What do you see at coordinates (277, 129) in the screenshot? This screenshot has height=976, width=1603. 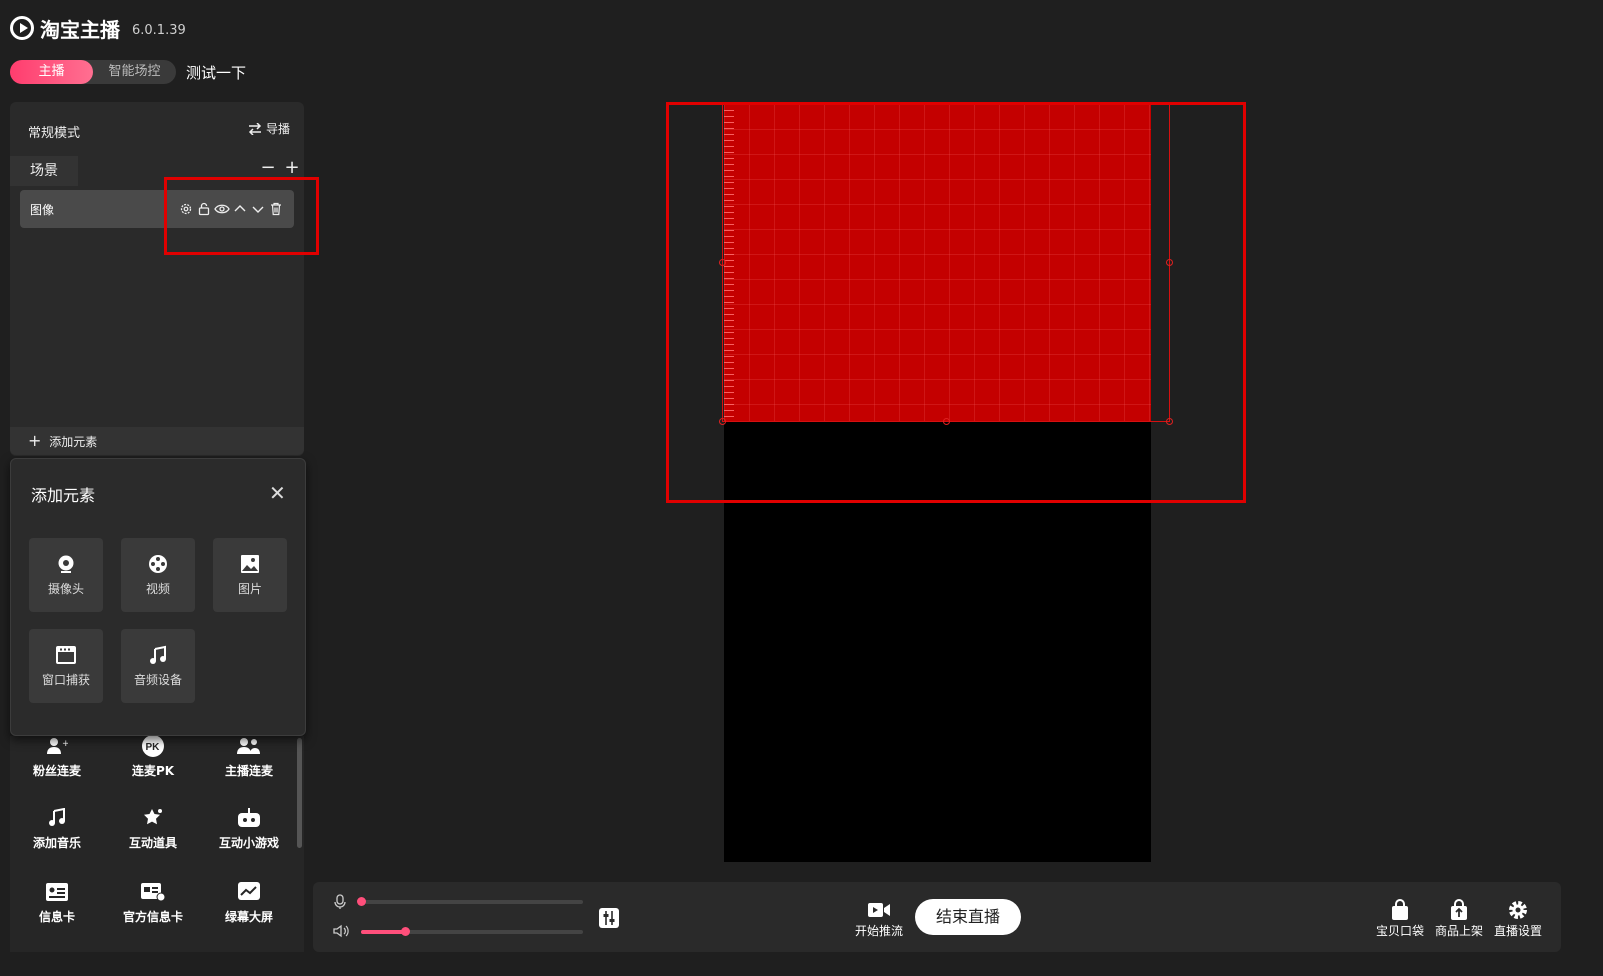 I see `guide-label: 导播` at bounding box center [277, 129].